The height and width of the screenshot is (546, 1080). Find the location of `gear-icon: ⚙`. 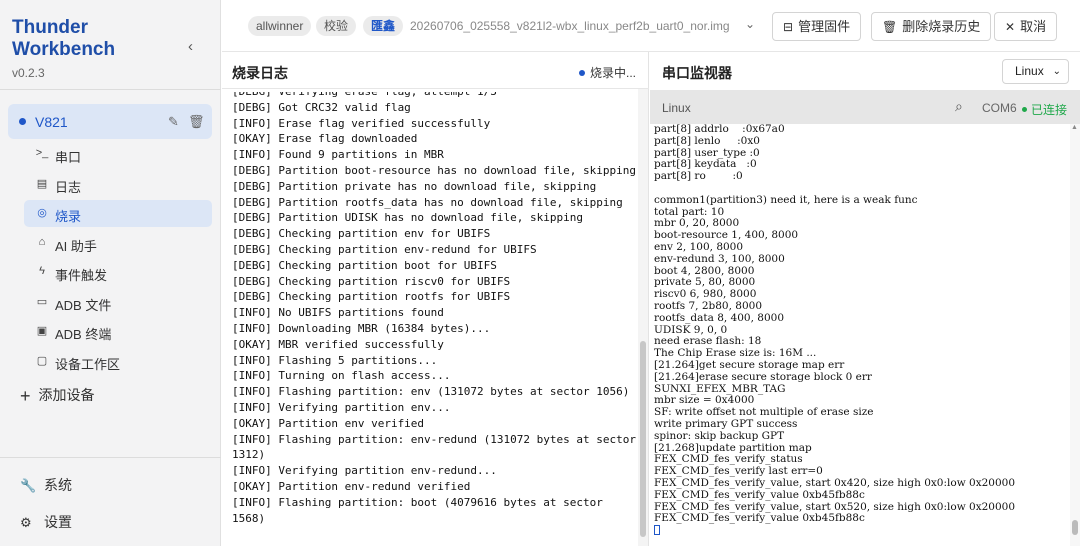

gear-icon: ⚙ is located at coordinates (26, 522).